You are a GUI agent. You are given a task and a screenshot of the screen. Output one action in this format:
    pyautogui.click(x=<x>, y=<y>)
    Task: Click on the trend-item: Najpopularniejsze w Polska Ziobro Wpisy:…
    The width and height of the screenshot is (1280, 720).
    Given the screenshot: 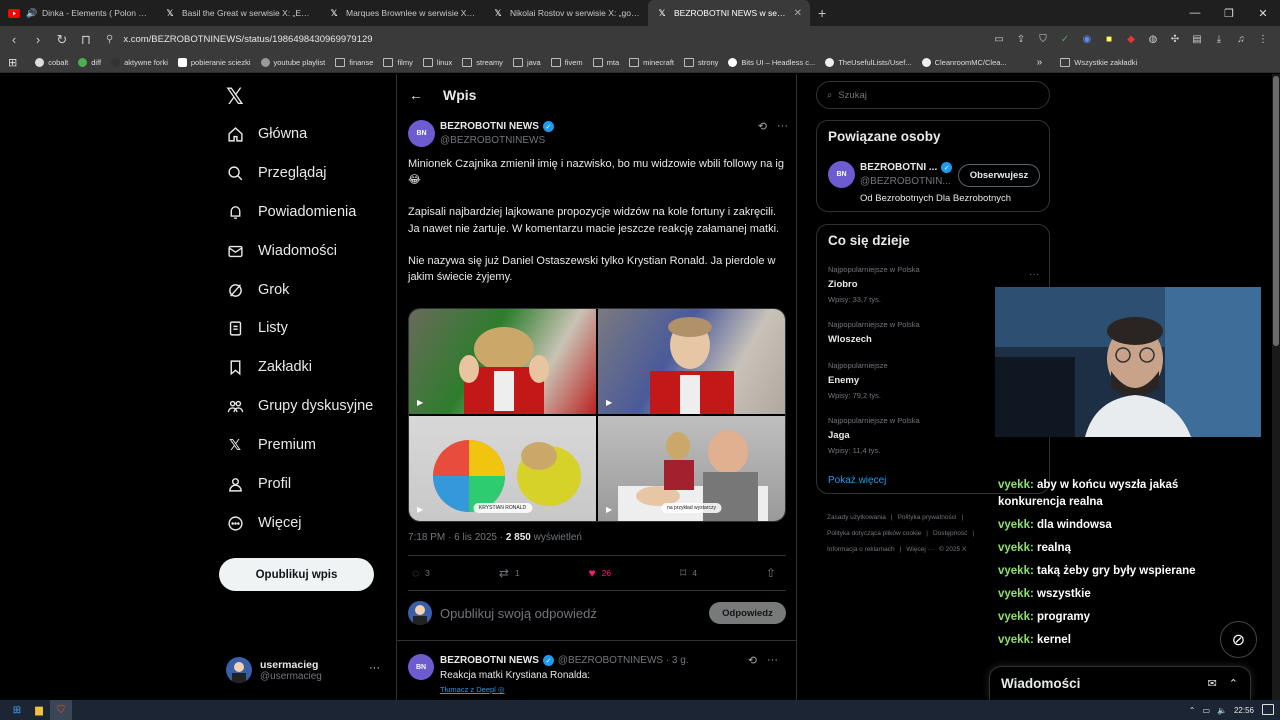 What is the action you would take?
    pyautogui.click(x=874, y=284)
    